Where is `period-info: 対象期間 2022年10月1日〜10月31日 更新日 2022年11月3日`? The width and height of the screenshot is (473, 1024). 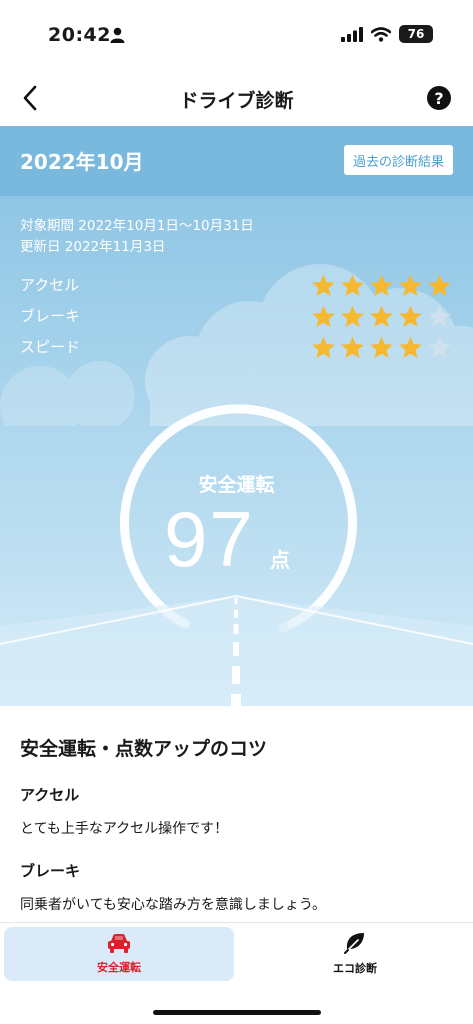 period-info: 対象期間 2022年10月1日〜10月31日 更新日 2022年11月3日 is located at coordinates (137, 237).